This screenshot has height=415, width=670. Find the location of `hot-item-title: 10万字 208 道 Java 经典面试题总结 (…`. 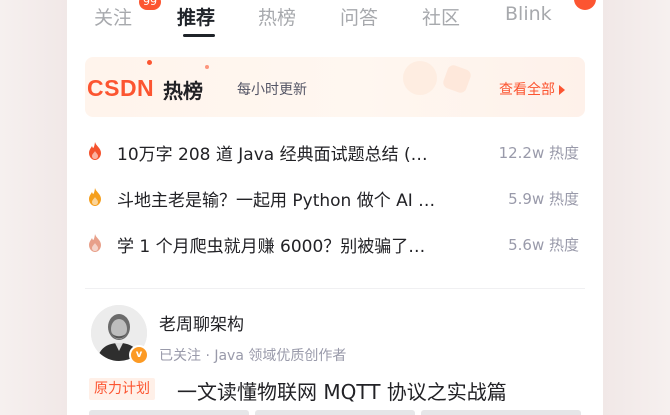

hot-item-title: 10万字 208 道 Java 经典面试题总结 (… is located at coordinates (272, 155).